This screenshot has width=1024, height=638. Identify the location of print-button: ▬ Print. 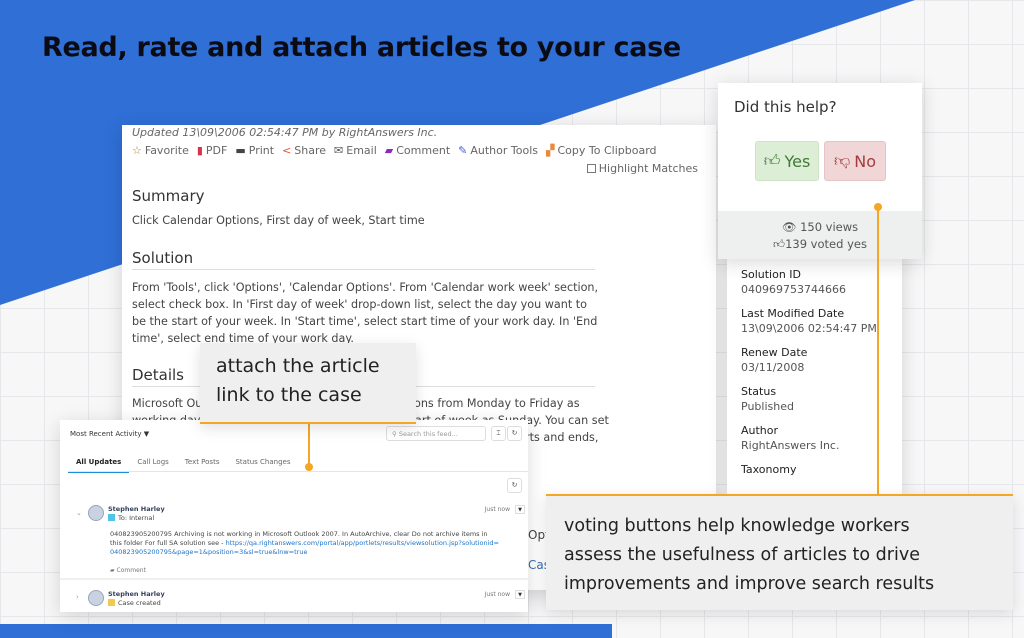
(254, 150).